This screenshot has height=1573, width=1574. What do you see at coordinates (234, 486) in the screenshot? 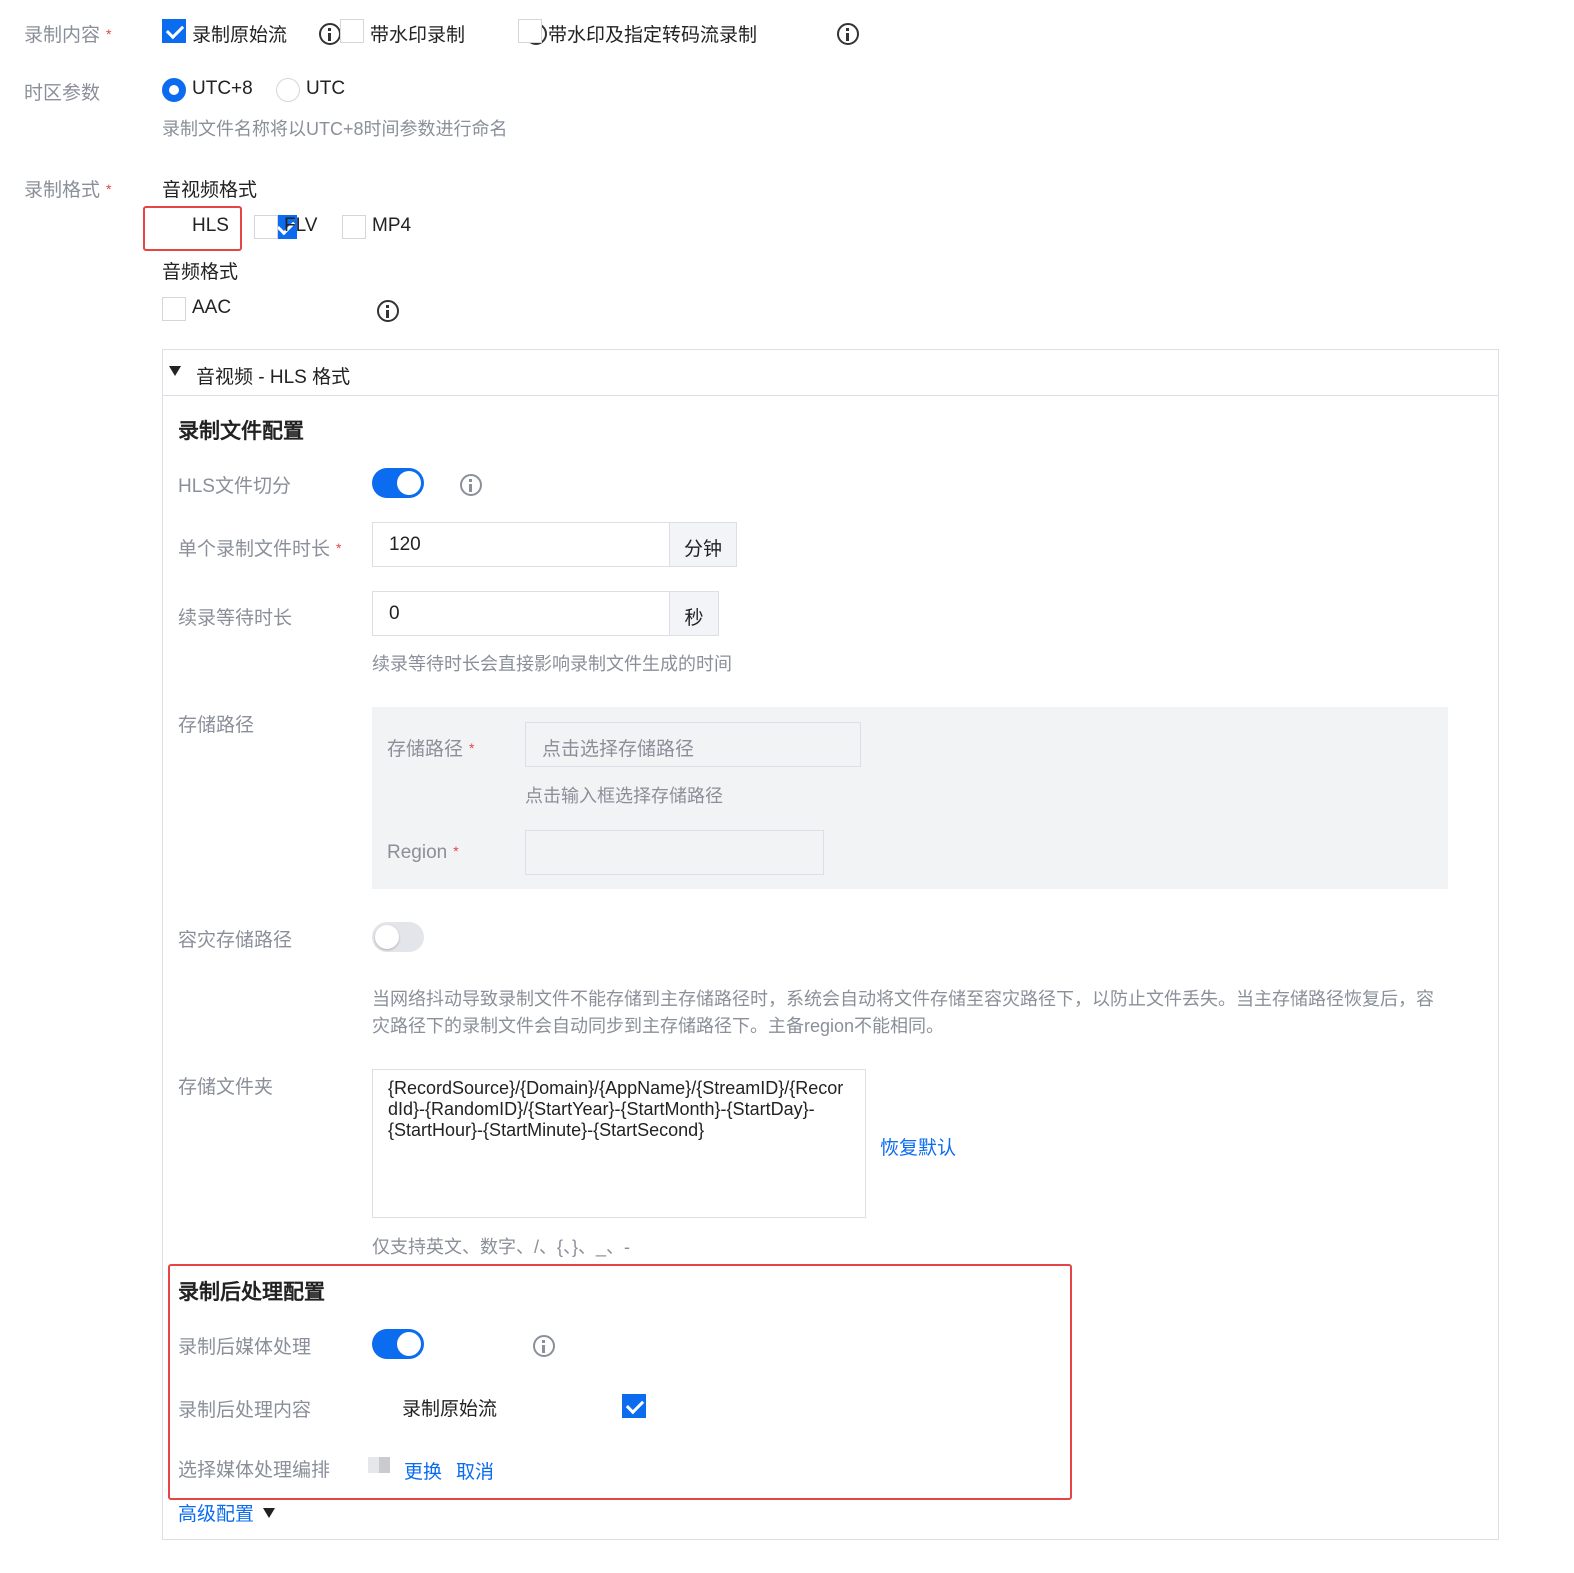
I see `hls-split-label: HLS文件切分` at bounding box center [234, 486].